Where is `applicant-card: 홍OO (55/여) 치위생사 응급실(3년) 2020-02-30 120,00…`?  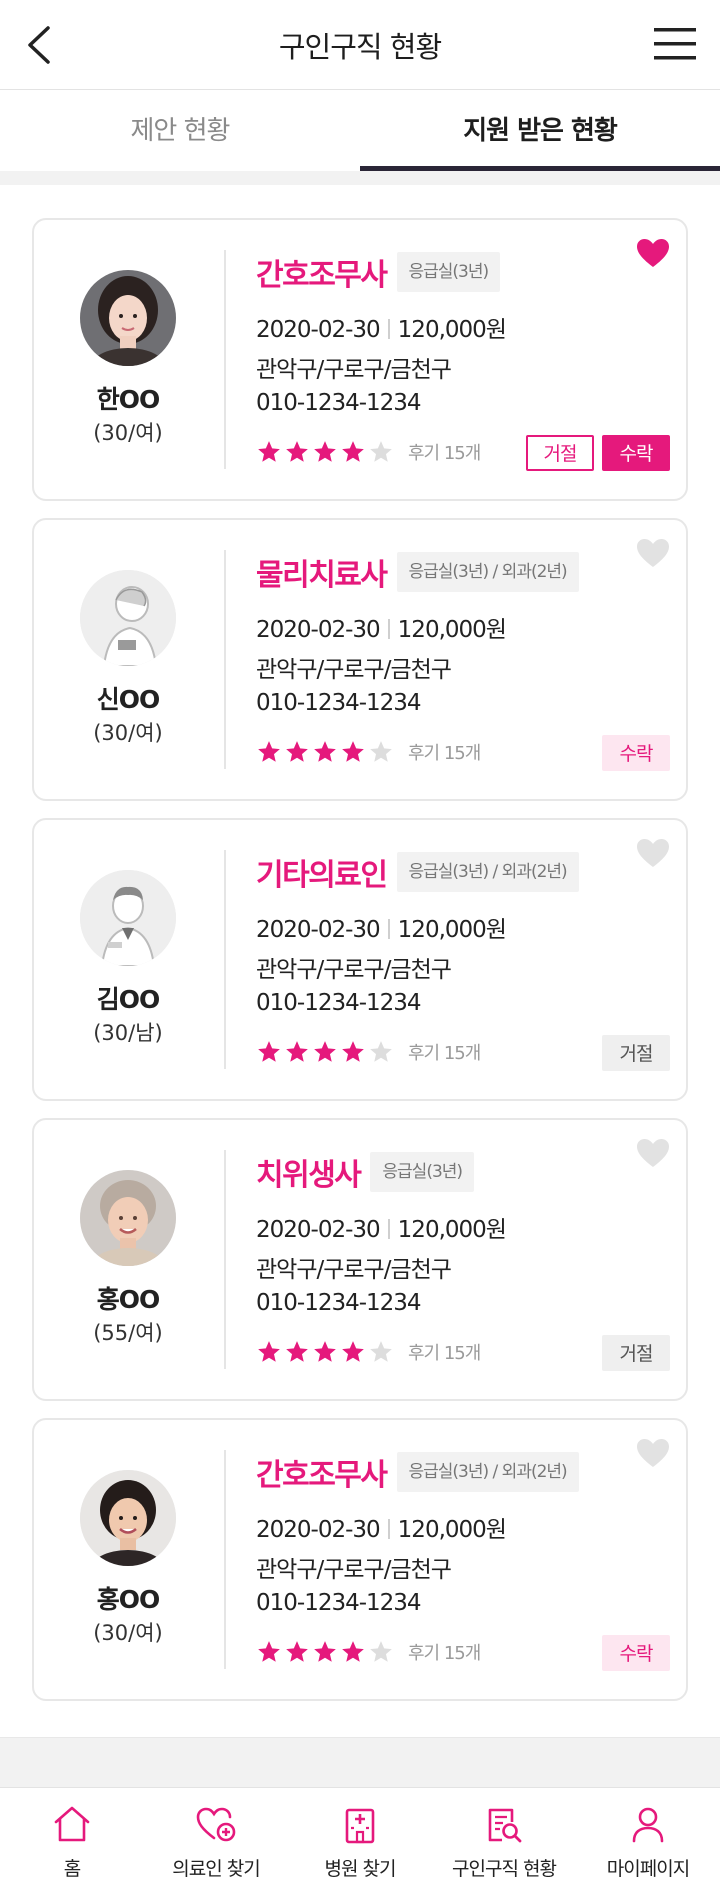 applicant-card: 홍OO (55/여) 치위생사 응급실(3년) 2020-02-30 120,00… is located at coordinates (360, 1259).